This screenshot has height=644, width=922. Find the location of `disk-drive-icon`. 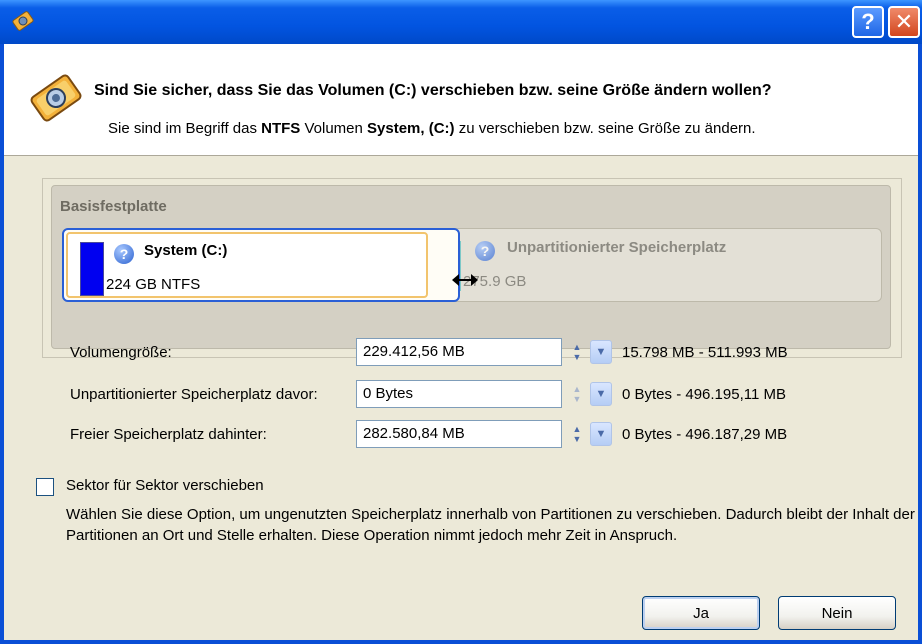

disk-drive-icon is located at coordinates (56, 98).